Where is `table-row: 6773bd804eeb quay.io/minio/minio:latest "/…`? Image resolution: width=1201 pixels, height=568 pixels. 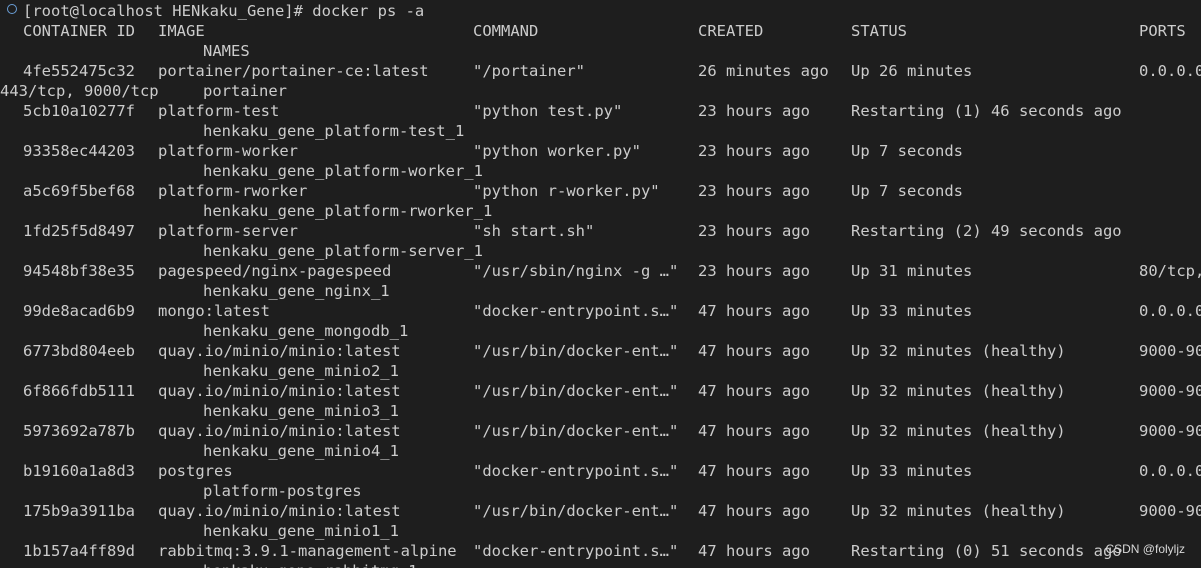
table-row: 6773bd804eeb quay.io/minio/minio:latest "/… is located at coordinates (600, 351).